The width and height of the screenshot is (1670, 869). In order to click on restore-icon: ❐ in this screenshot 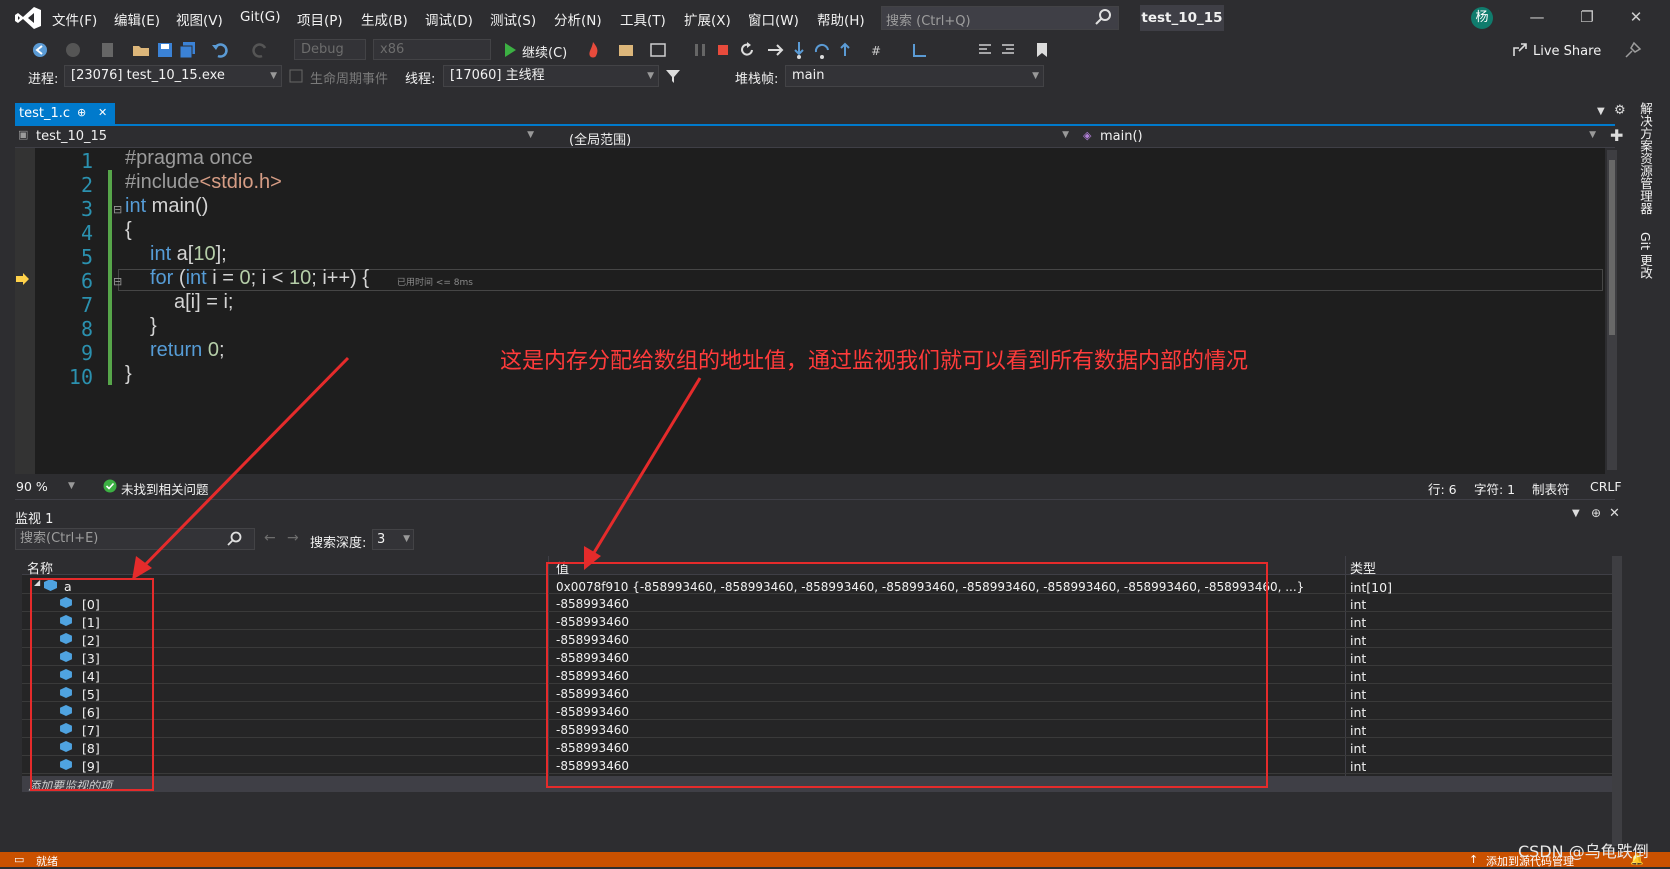, I will do `click(1587, 18)`.